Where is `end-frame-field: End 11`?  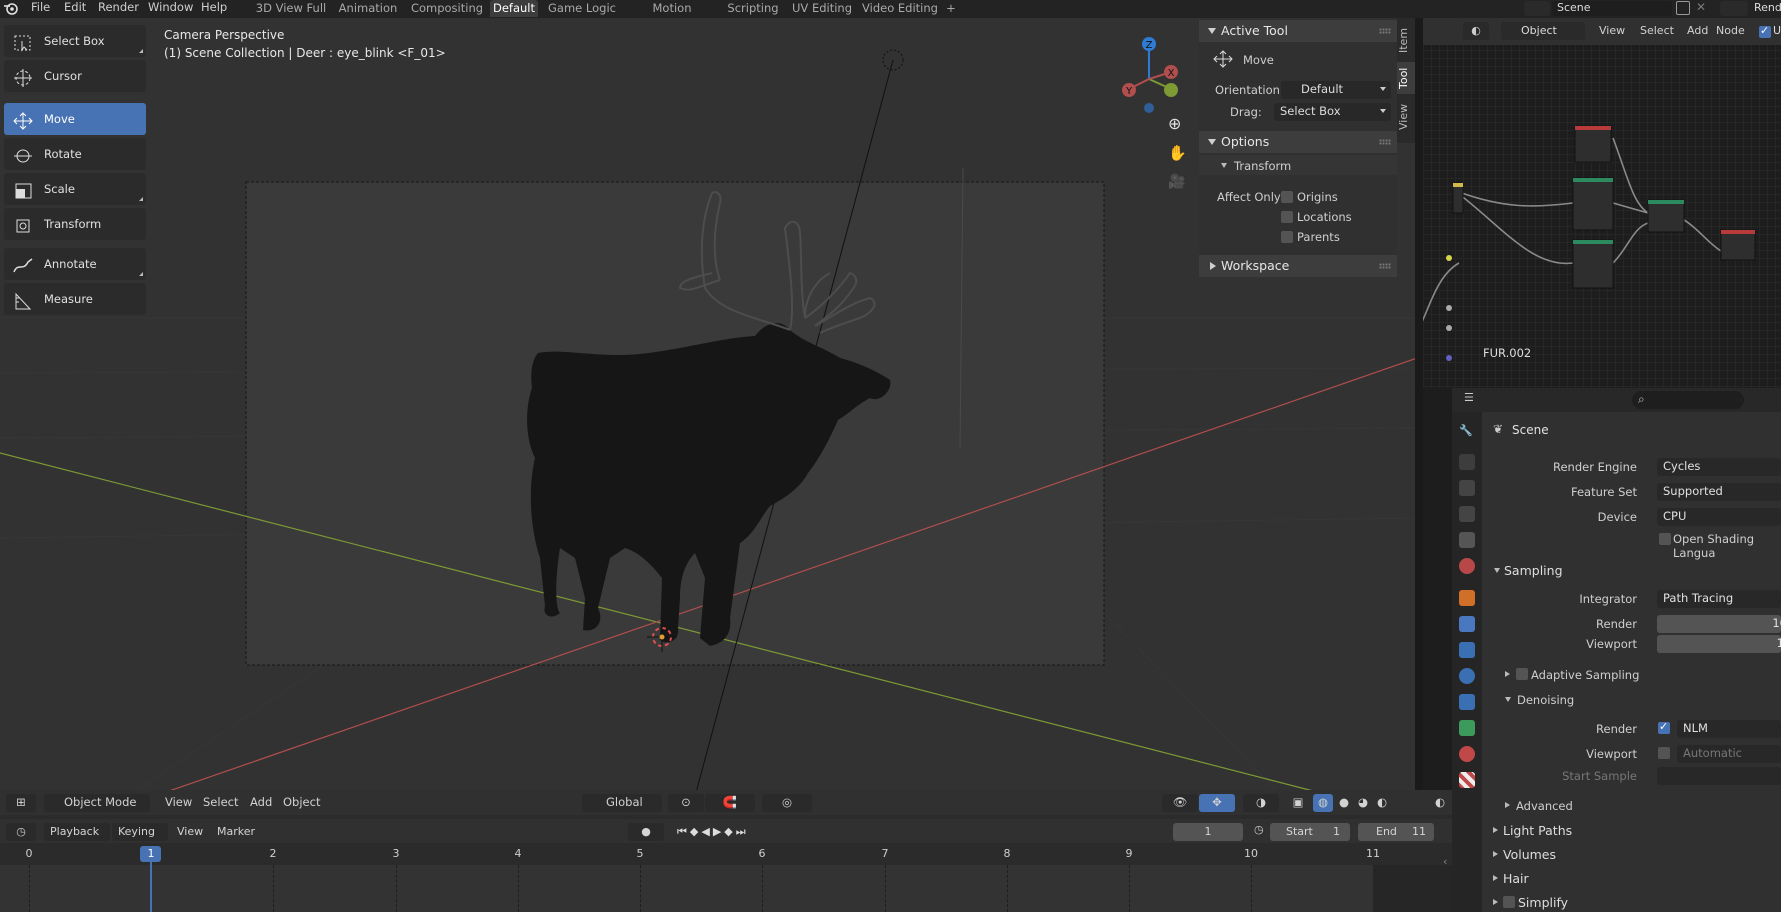
end-frame-field: End 11 is located at coordinates (1396, 832).